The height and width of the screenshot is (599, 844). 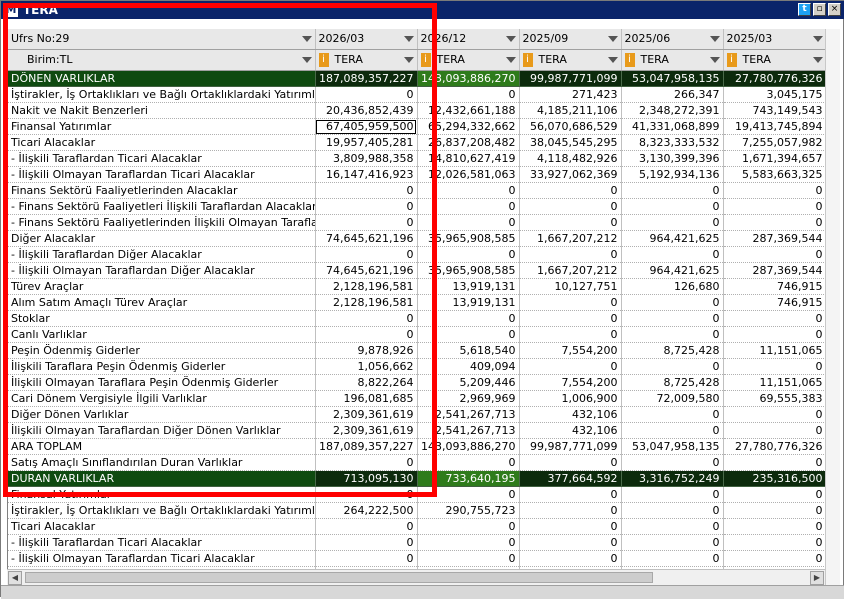 I want to click on value-cell: 271,423, so click(x=570, y=94).